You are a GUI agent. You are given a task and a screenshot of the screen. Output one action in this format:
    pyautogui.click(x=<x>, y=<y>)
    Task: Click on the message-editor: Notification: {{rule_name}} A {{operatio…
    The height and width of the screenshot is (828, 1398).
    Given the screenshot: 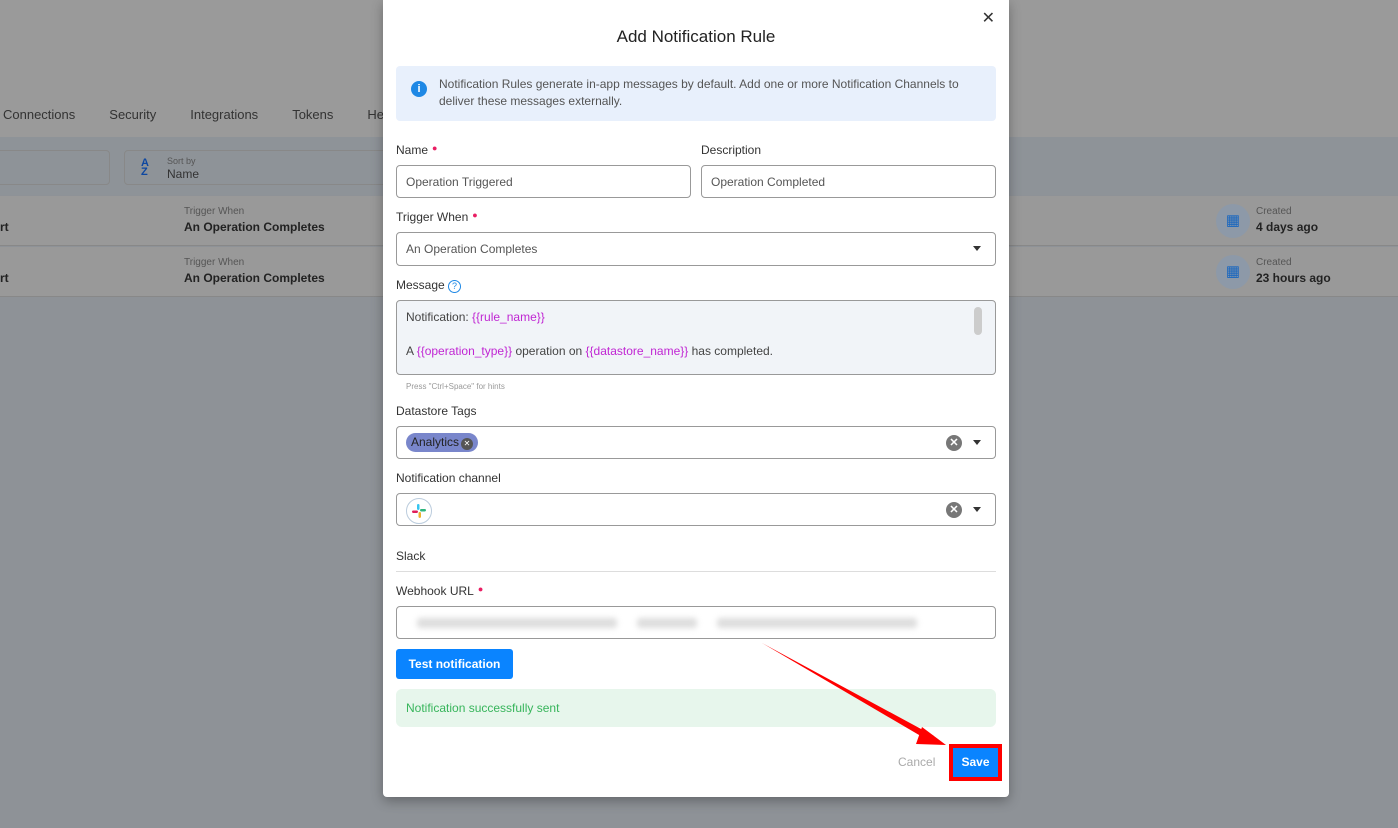 What is the action you would take?
    pyautogui.click(x=696, y=337)
    